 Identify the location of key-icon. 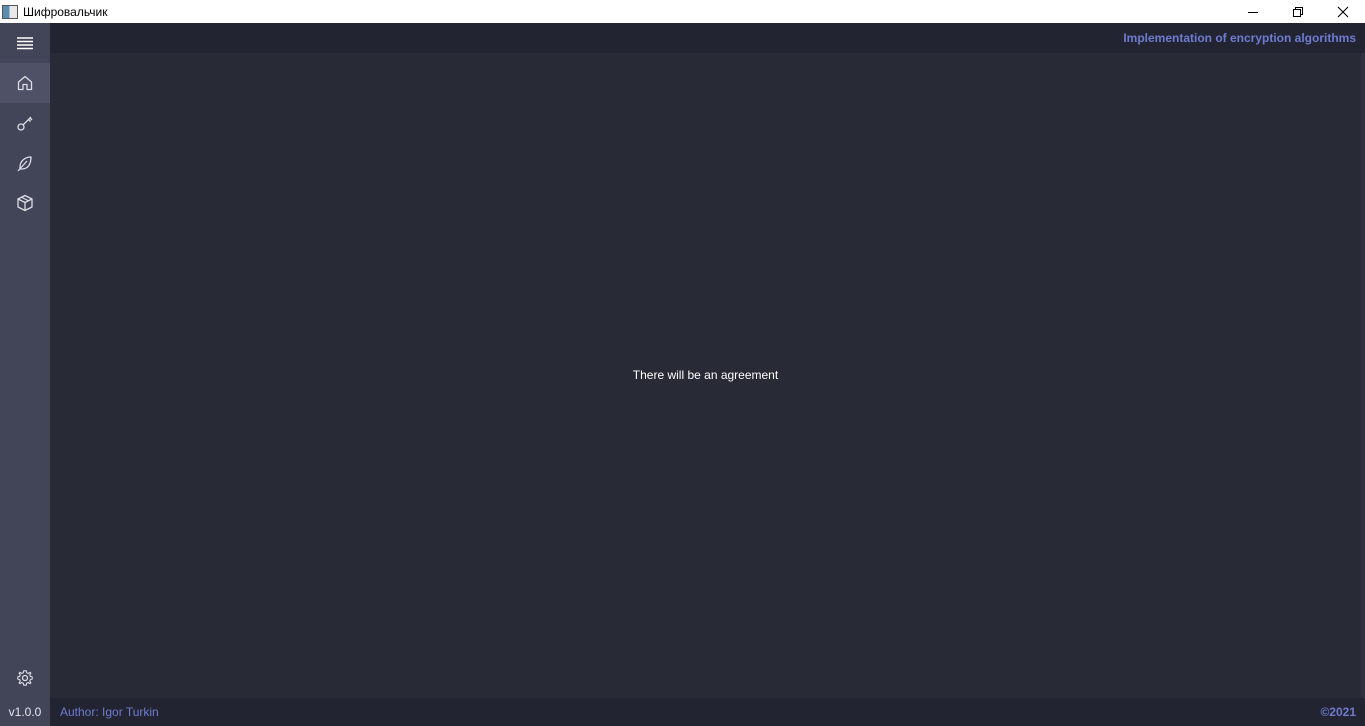
(25, 123).